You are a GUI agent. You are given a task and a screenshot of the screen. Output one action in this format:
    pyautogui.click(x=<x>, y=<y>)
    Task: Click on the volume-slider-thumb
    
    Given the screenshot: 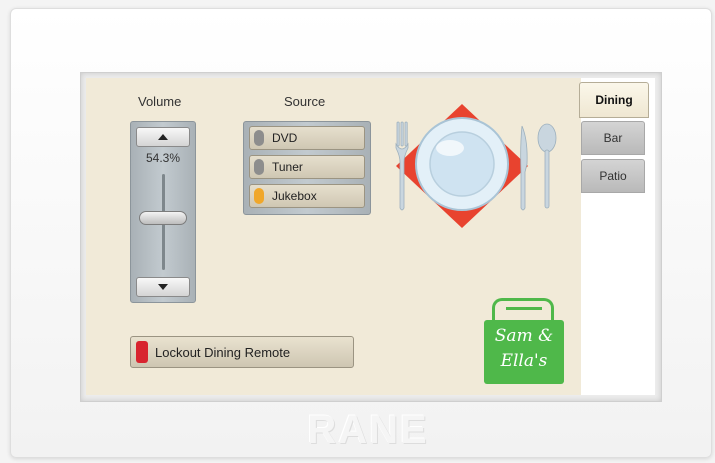 What is the action you would take?
    pyautogui.click(x=163, y=217)
    